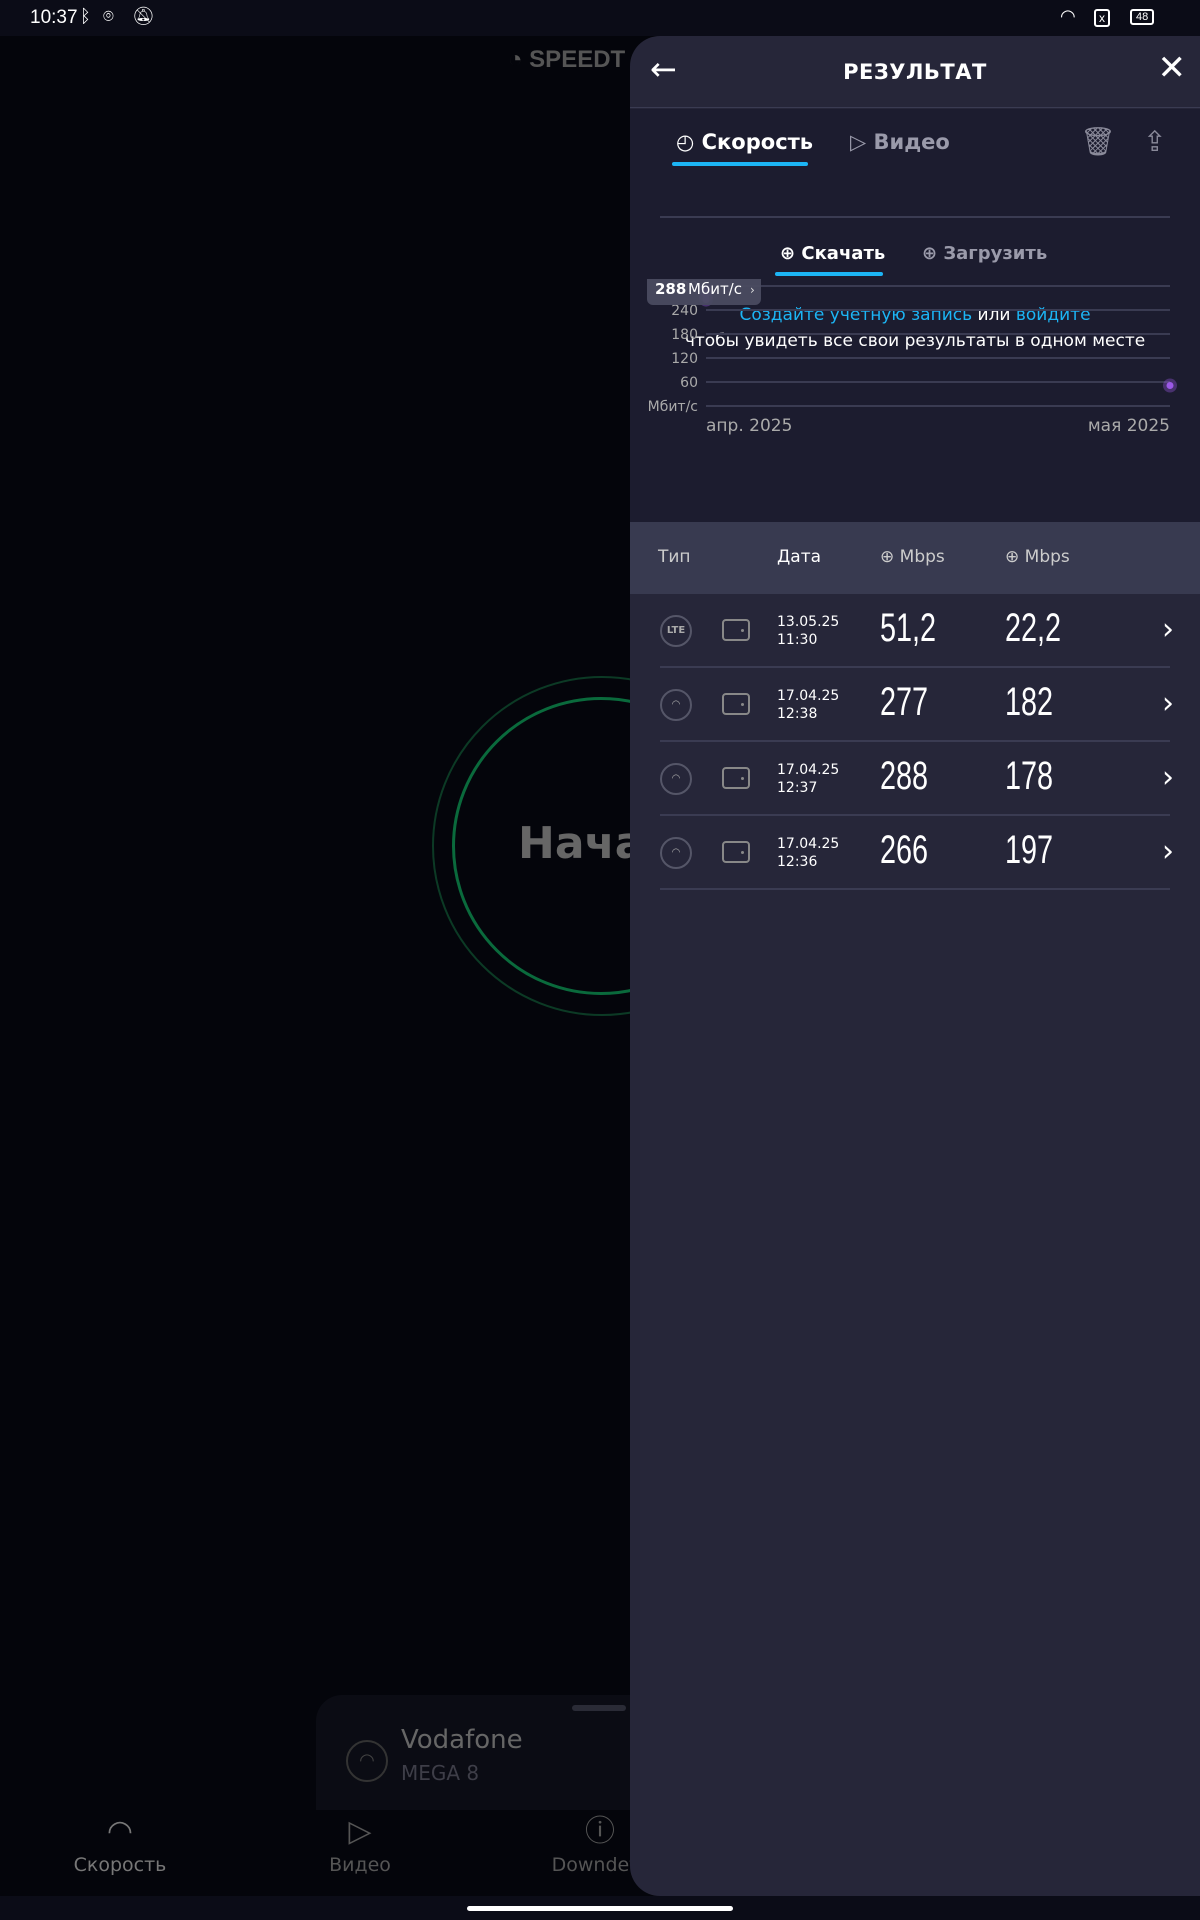 Image resolution: width=1200 pixels, height=1920 pixels. I want to click on network-card: ◠ Vodafone MEGA 8, so click(481, 1755).